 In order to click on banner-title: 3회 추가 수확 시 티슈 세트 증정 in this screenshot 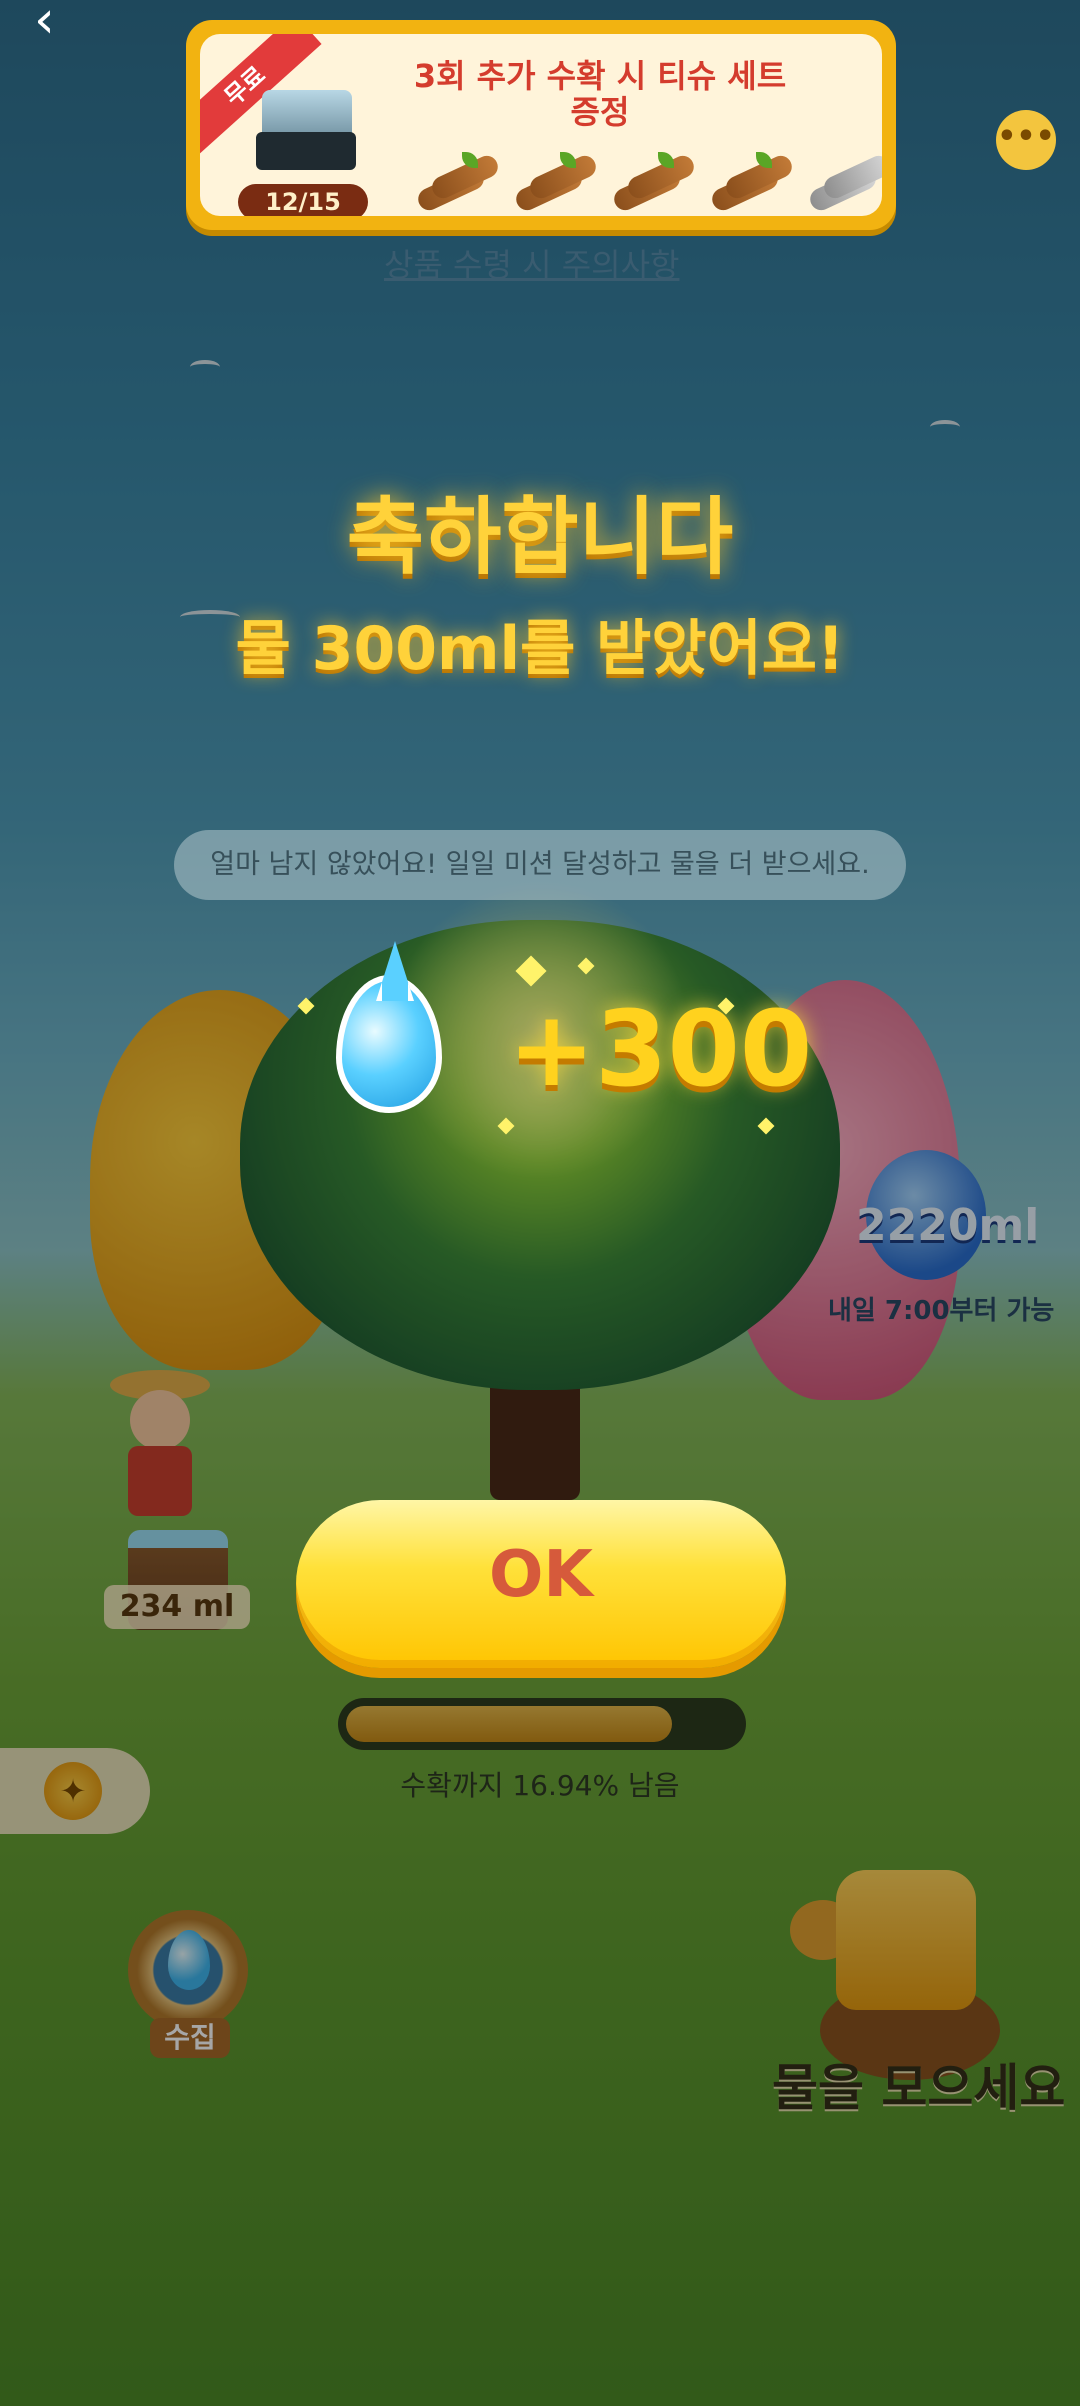, I will do `click(600, 94)`.